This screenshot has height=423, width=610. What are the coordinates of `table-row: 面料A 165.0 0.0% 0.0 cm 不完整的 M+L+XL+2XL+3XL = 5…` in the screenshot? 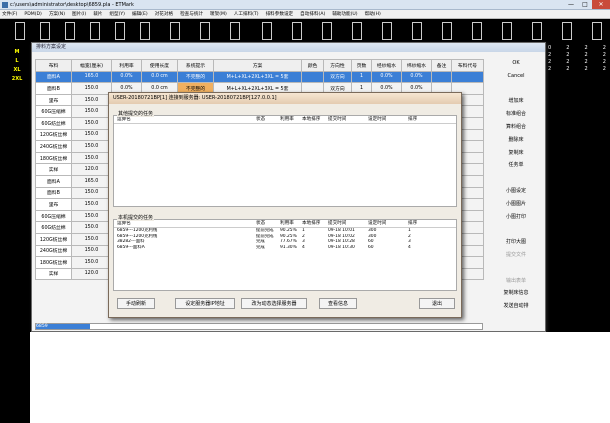 It's located at (259, 77).